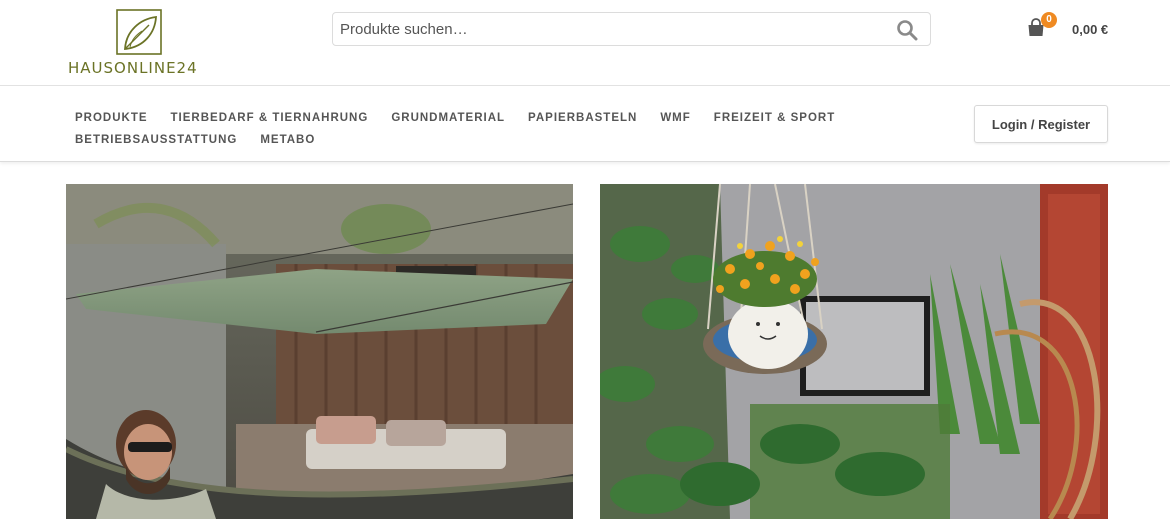 Image resolution: width=1170 pixels, height=519 pixels. Describe the element at coordinates (675, 118) in the screenshot. I see `menu-item-wmf: WMF` at that location.